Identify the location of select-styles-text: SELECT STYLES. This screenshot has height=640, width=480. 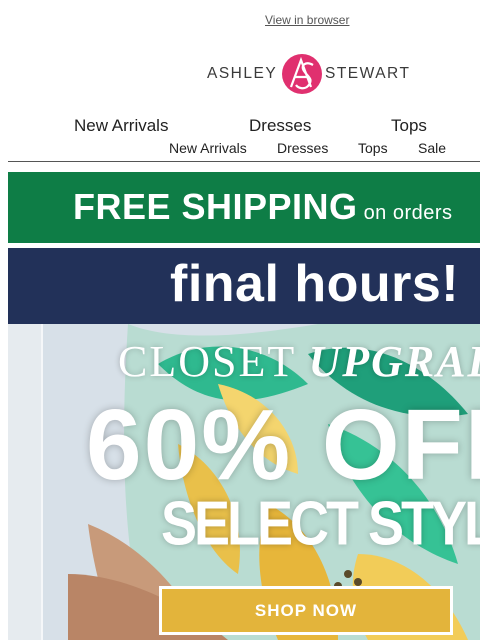
(320, 524).